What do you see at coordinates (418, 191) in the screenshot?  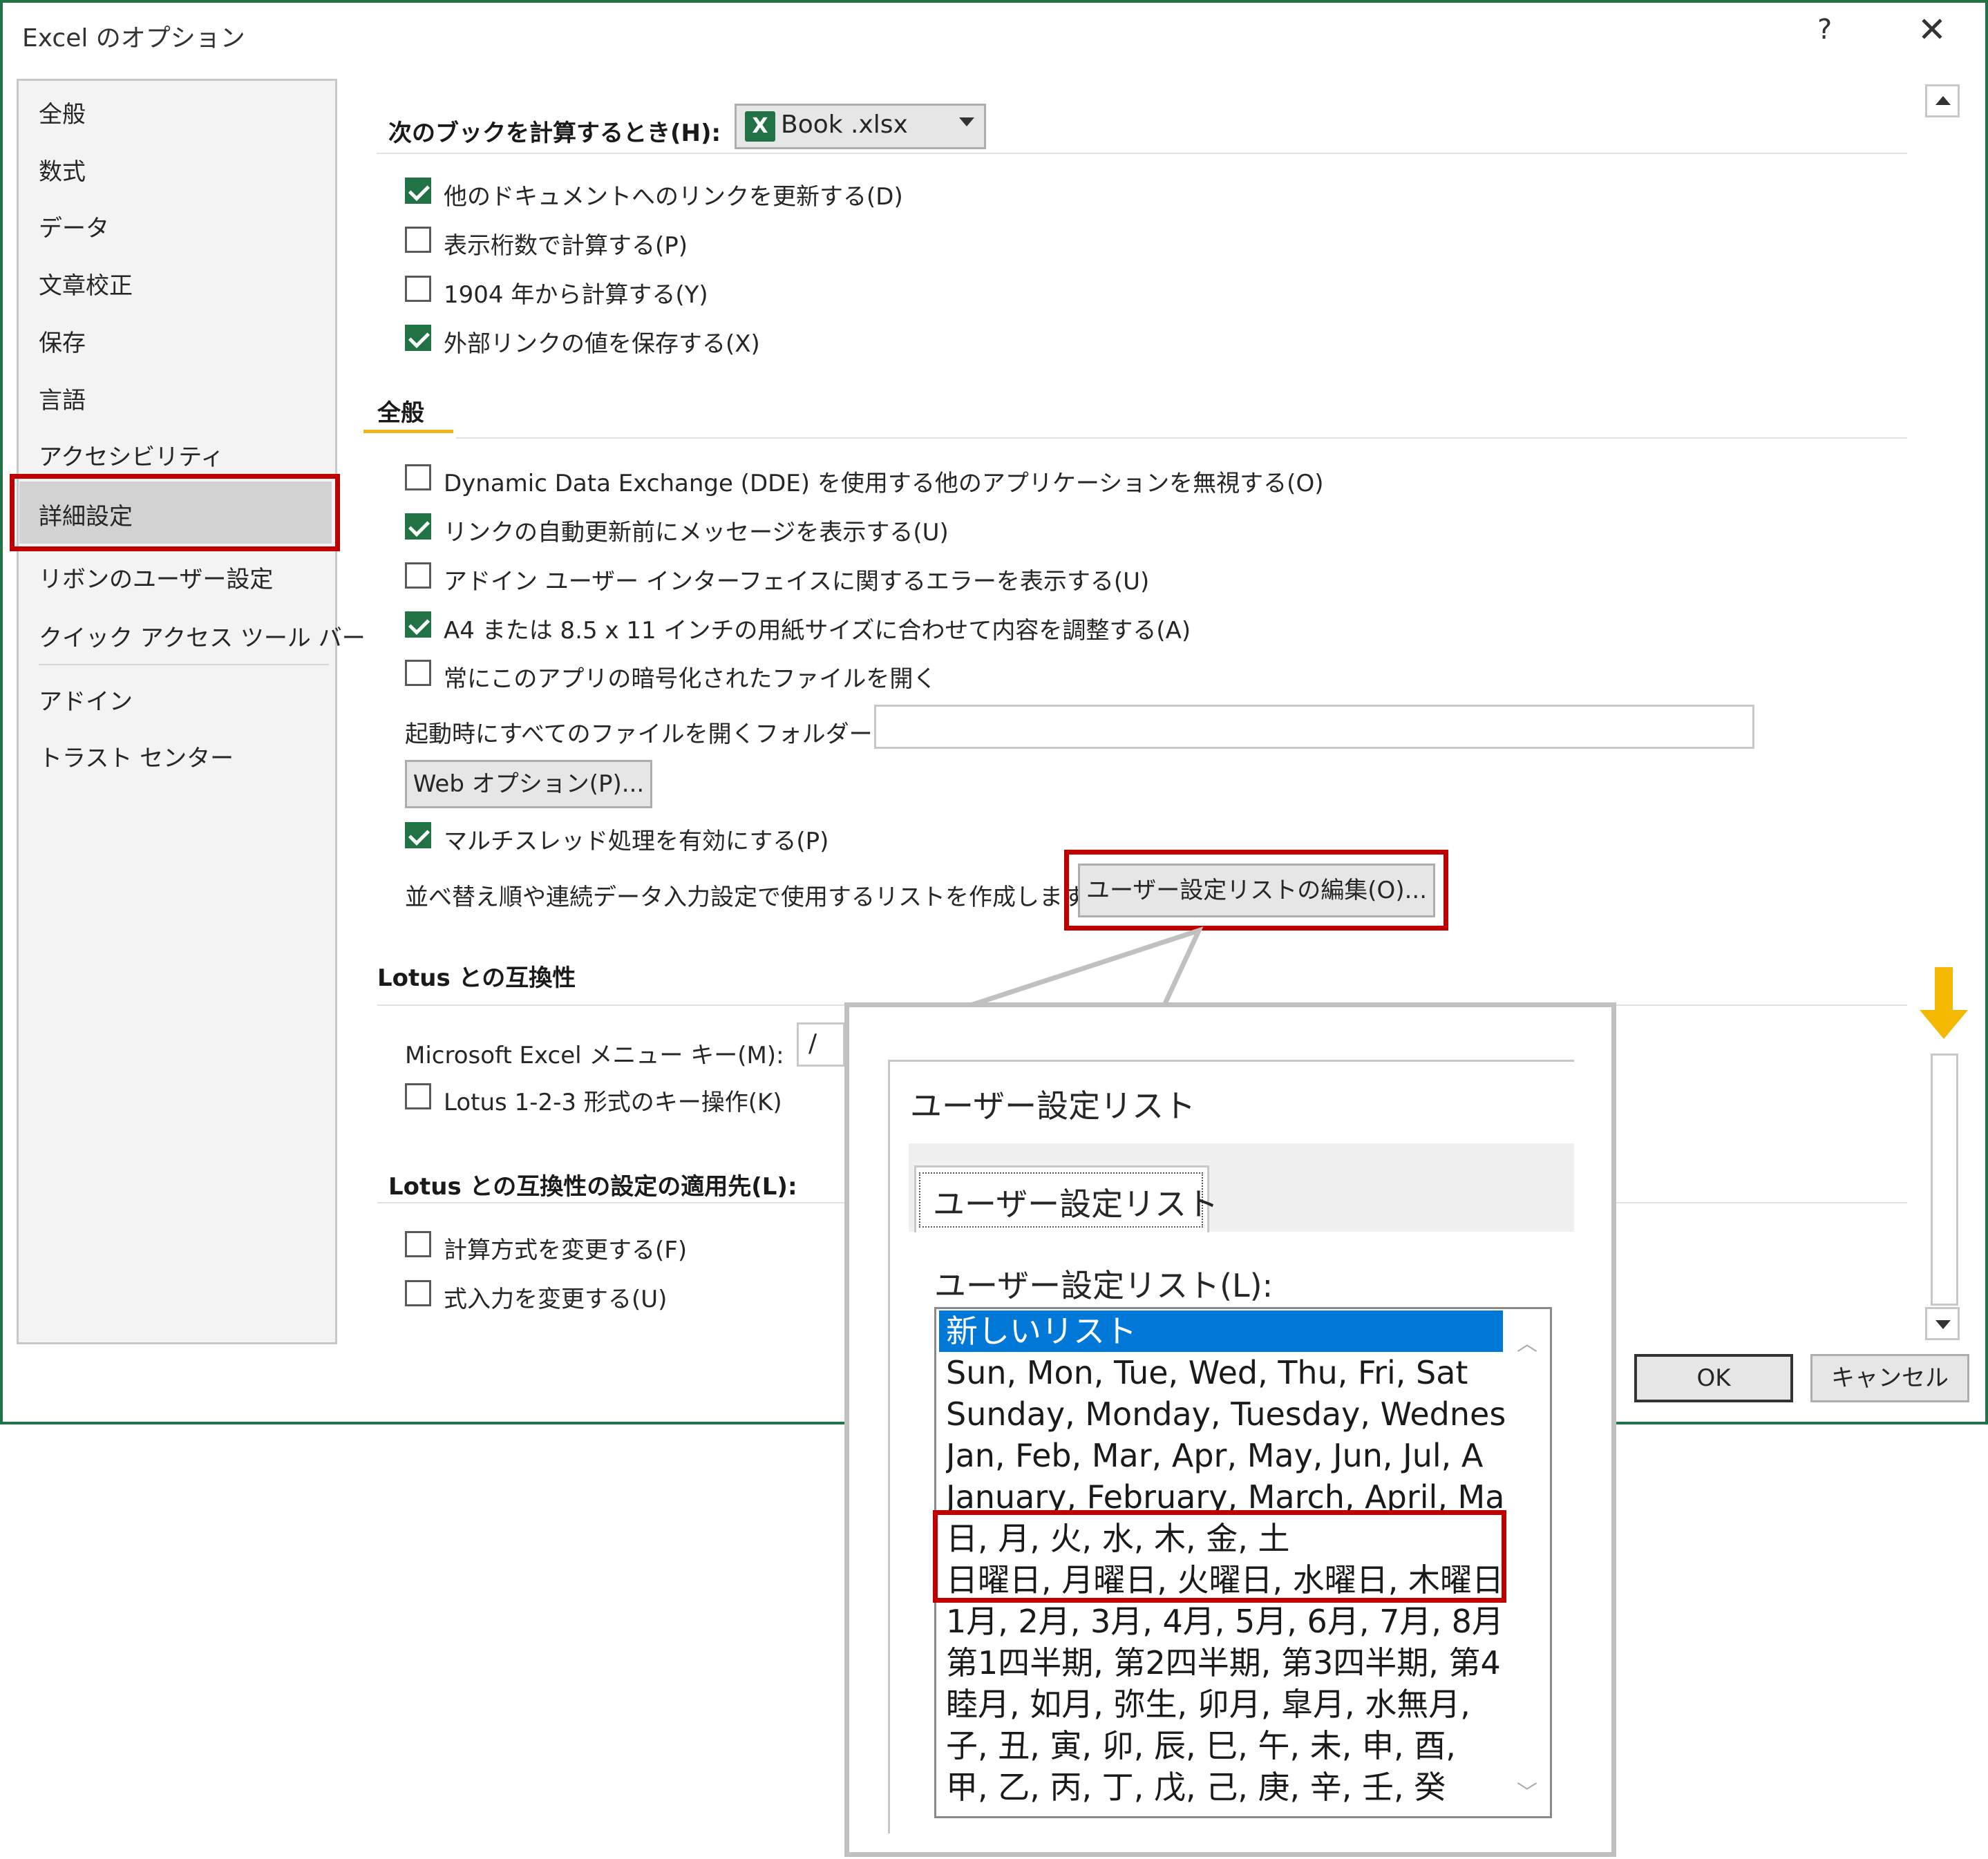 I see `update-links-checkbox` at bounding box center [418, 191].